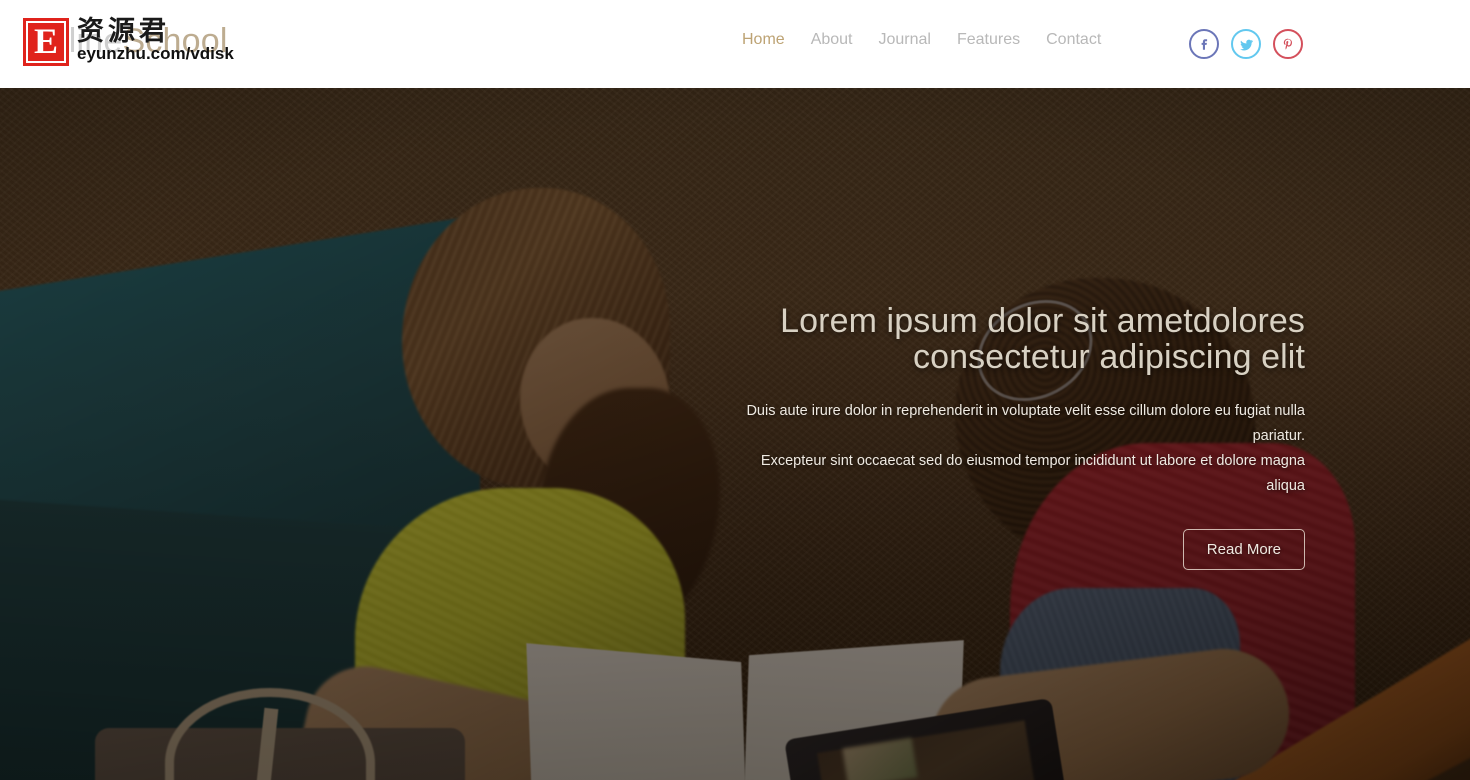 The width and height of the screenshot is (1470, 780). What do you see at coordinates (175, 41) in the screenshot?
I see `logo-text-school: School` at bounding box center [175, 41].